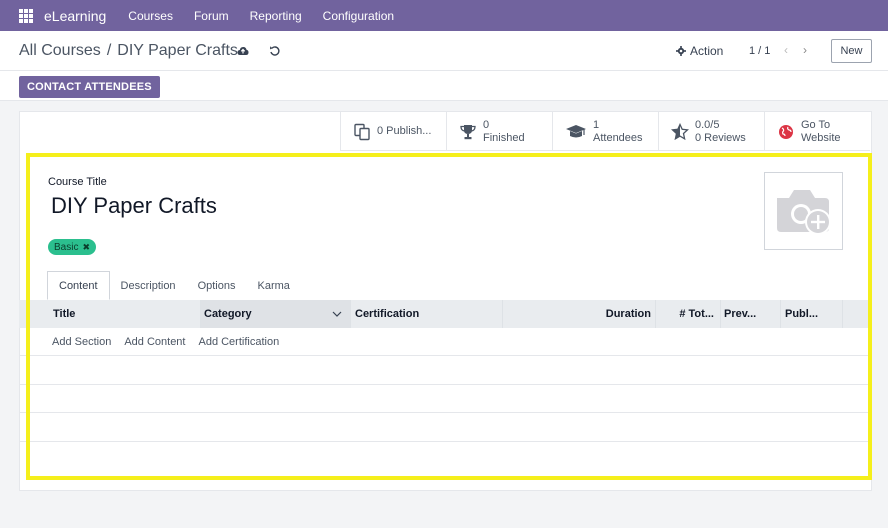 The image size is (888, 528). Describe the element at coordinates (816, 124) in the screenshot. I see `smart-goto-label: Go To` at that location.